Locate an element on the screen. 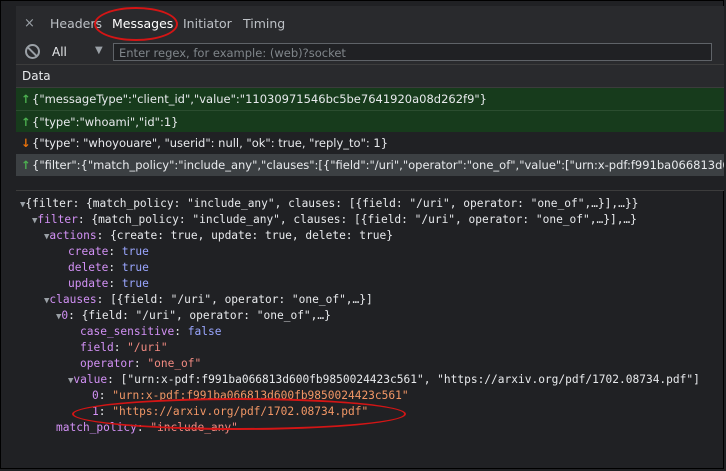 The height and width of the screenshot is (471, 726). received-arrow-icon: ↓ is located at coordinates (26, 143).